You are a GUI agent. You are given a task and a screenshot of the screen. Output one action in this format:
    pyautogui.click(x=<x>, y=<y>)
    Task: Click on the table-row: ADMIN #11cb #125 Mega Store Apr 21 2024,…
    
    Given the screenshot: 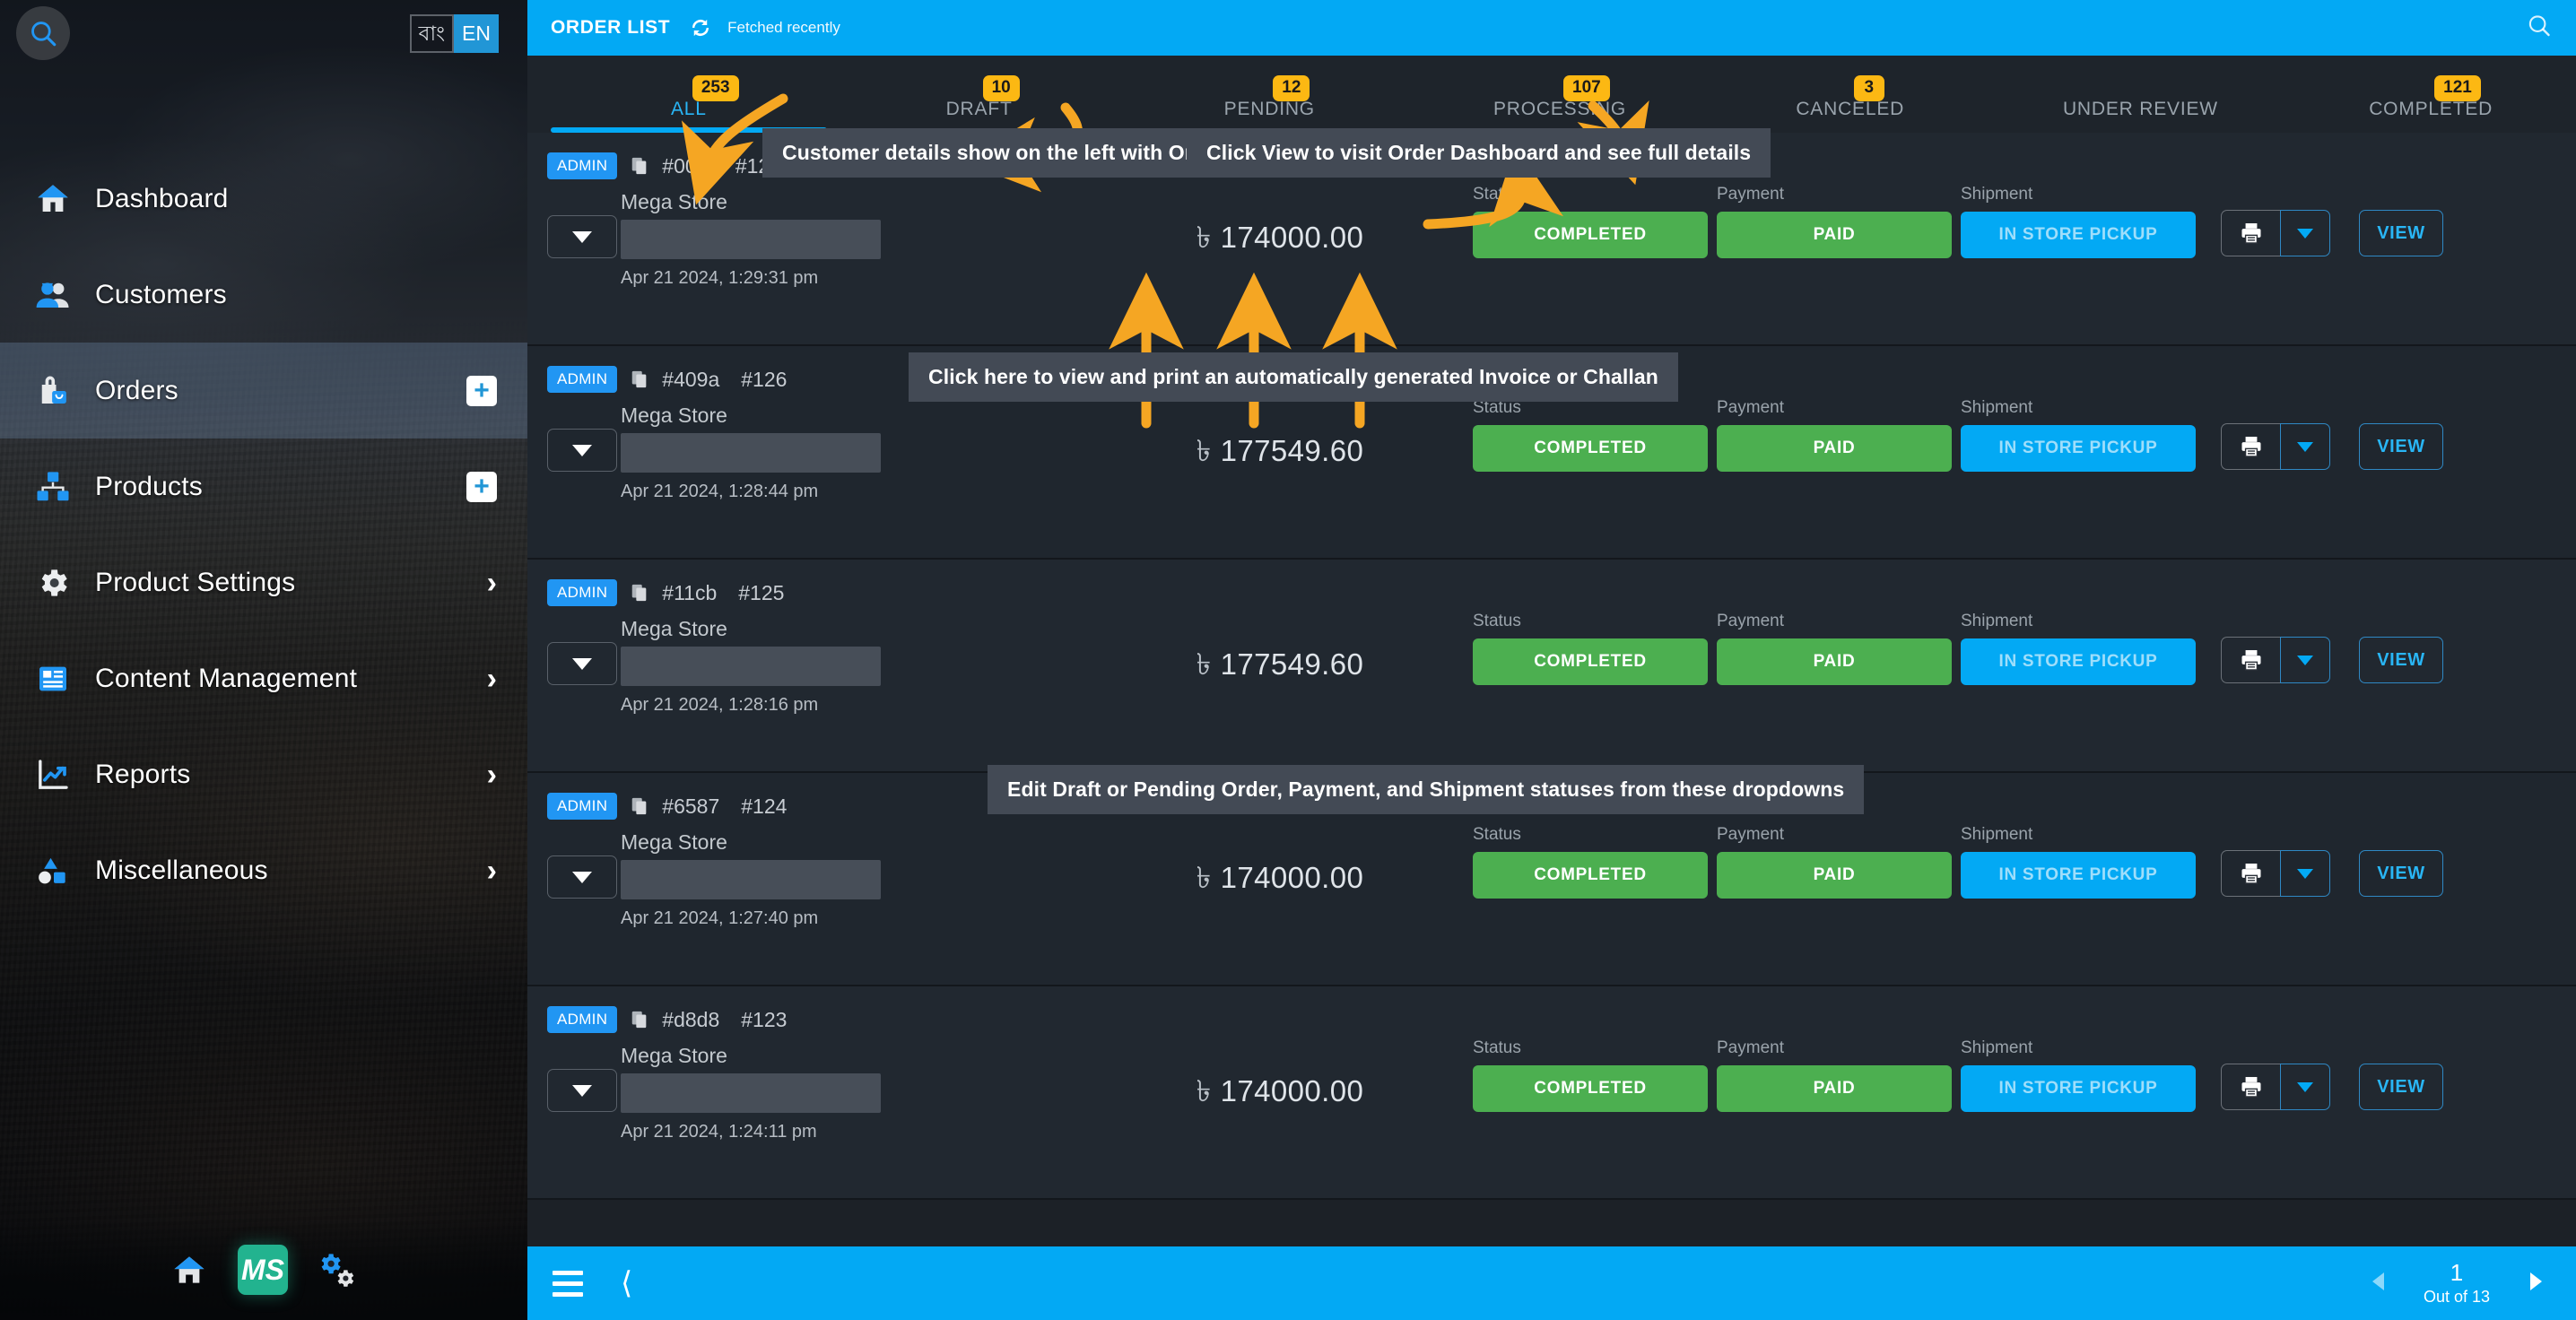 What is the action you would take?
    pyautogui.click(x=1551, y=666)
    